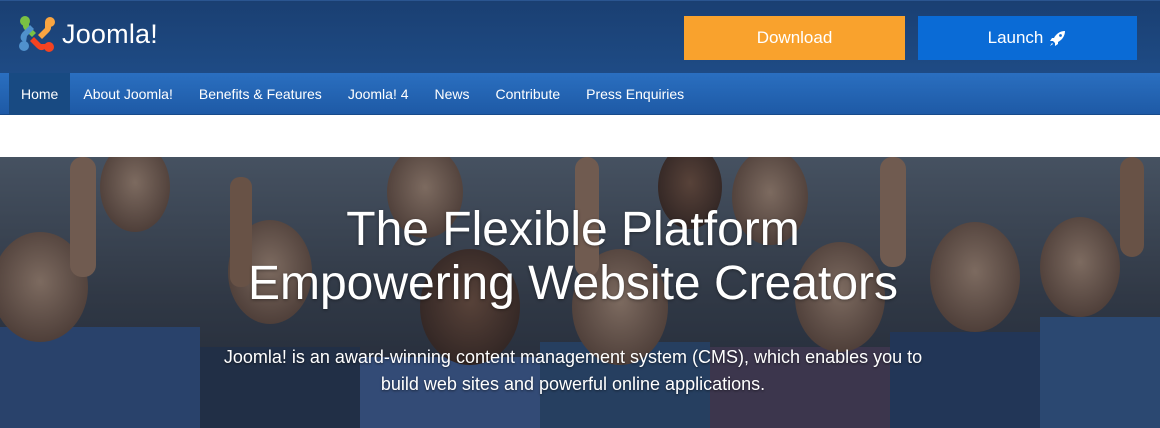  I want to click on launch-button: Launch, so click(1027, 38).